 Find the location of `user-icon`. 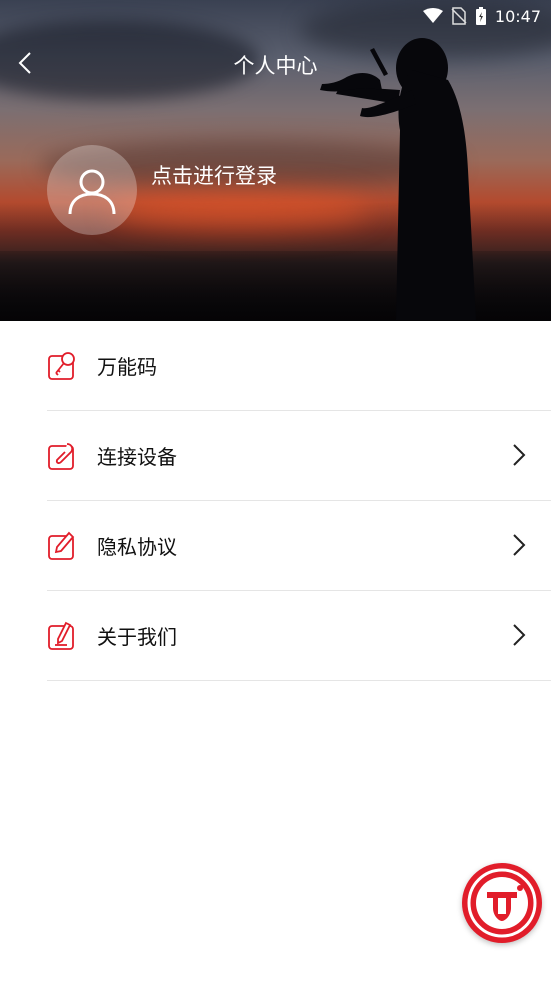

user-icon is located at coordinates (92, 192).